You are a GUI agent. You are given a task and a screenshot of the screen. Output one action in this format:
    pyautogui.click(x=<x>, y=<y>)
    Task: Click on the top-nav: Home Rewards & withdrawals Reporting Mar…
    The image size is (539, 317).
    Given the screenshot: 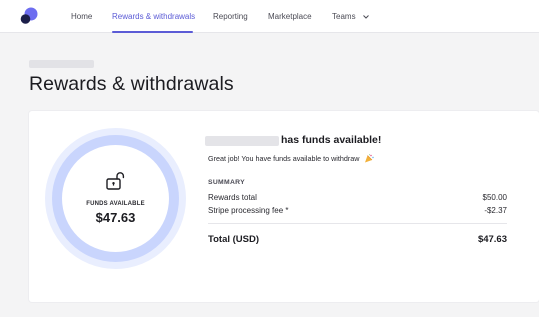 What is the action you would take?
    pyautogui.click(x=269, y=16)
    